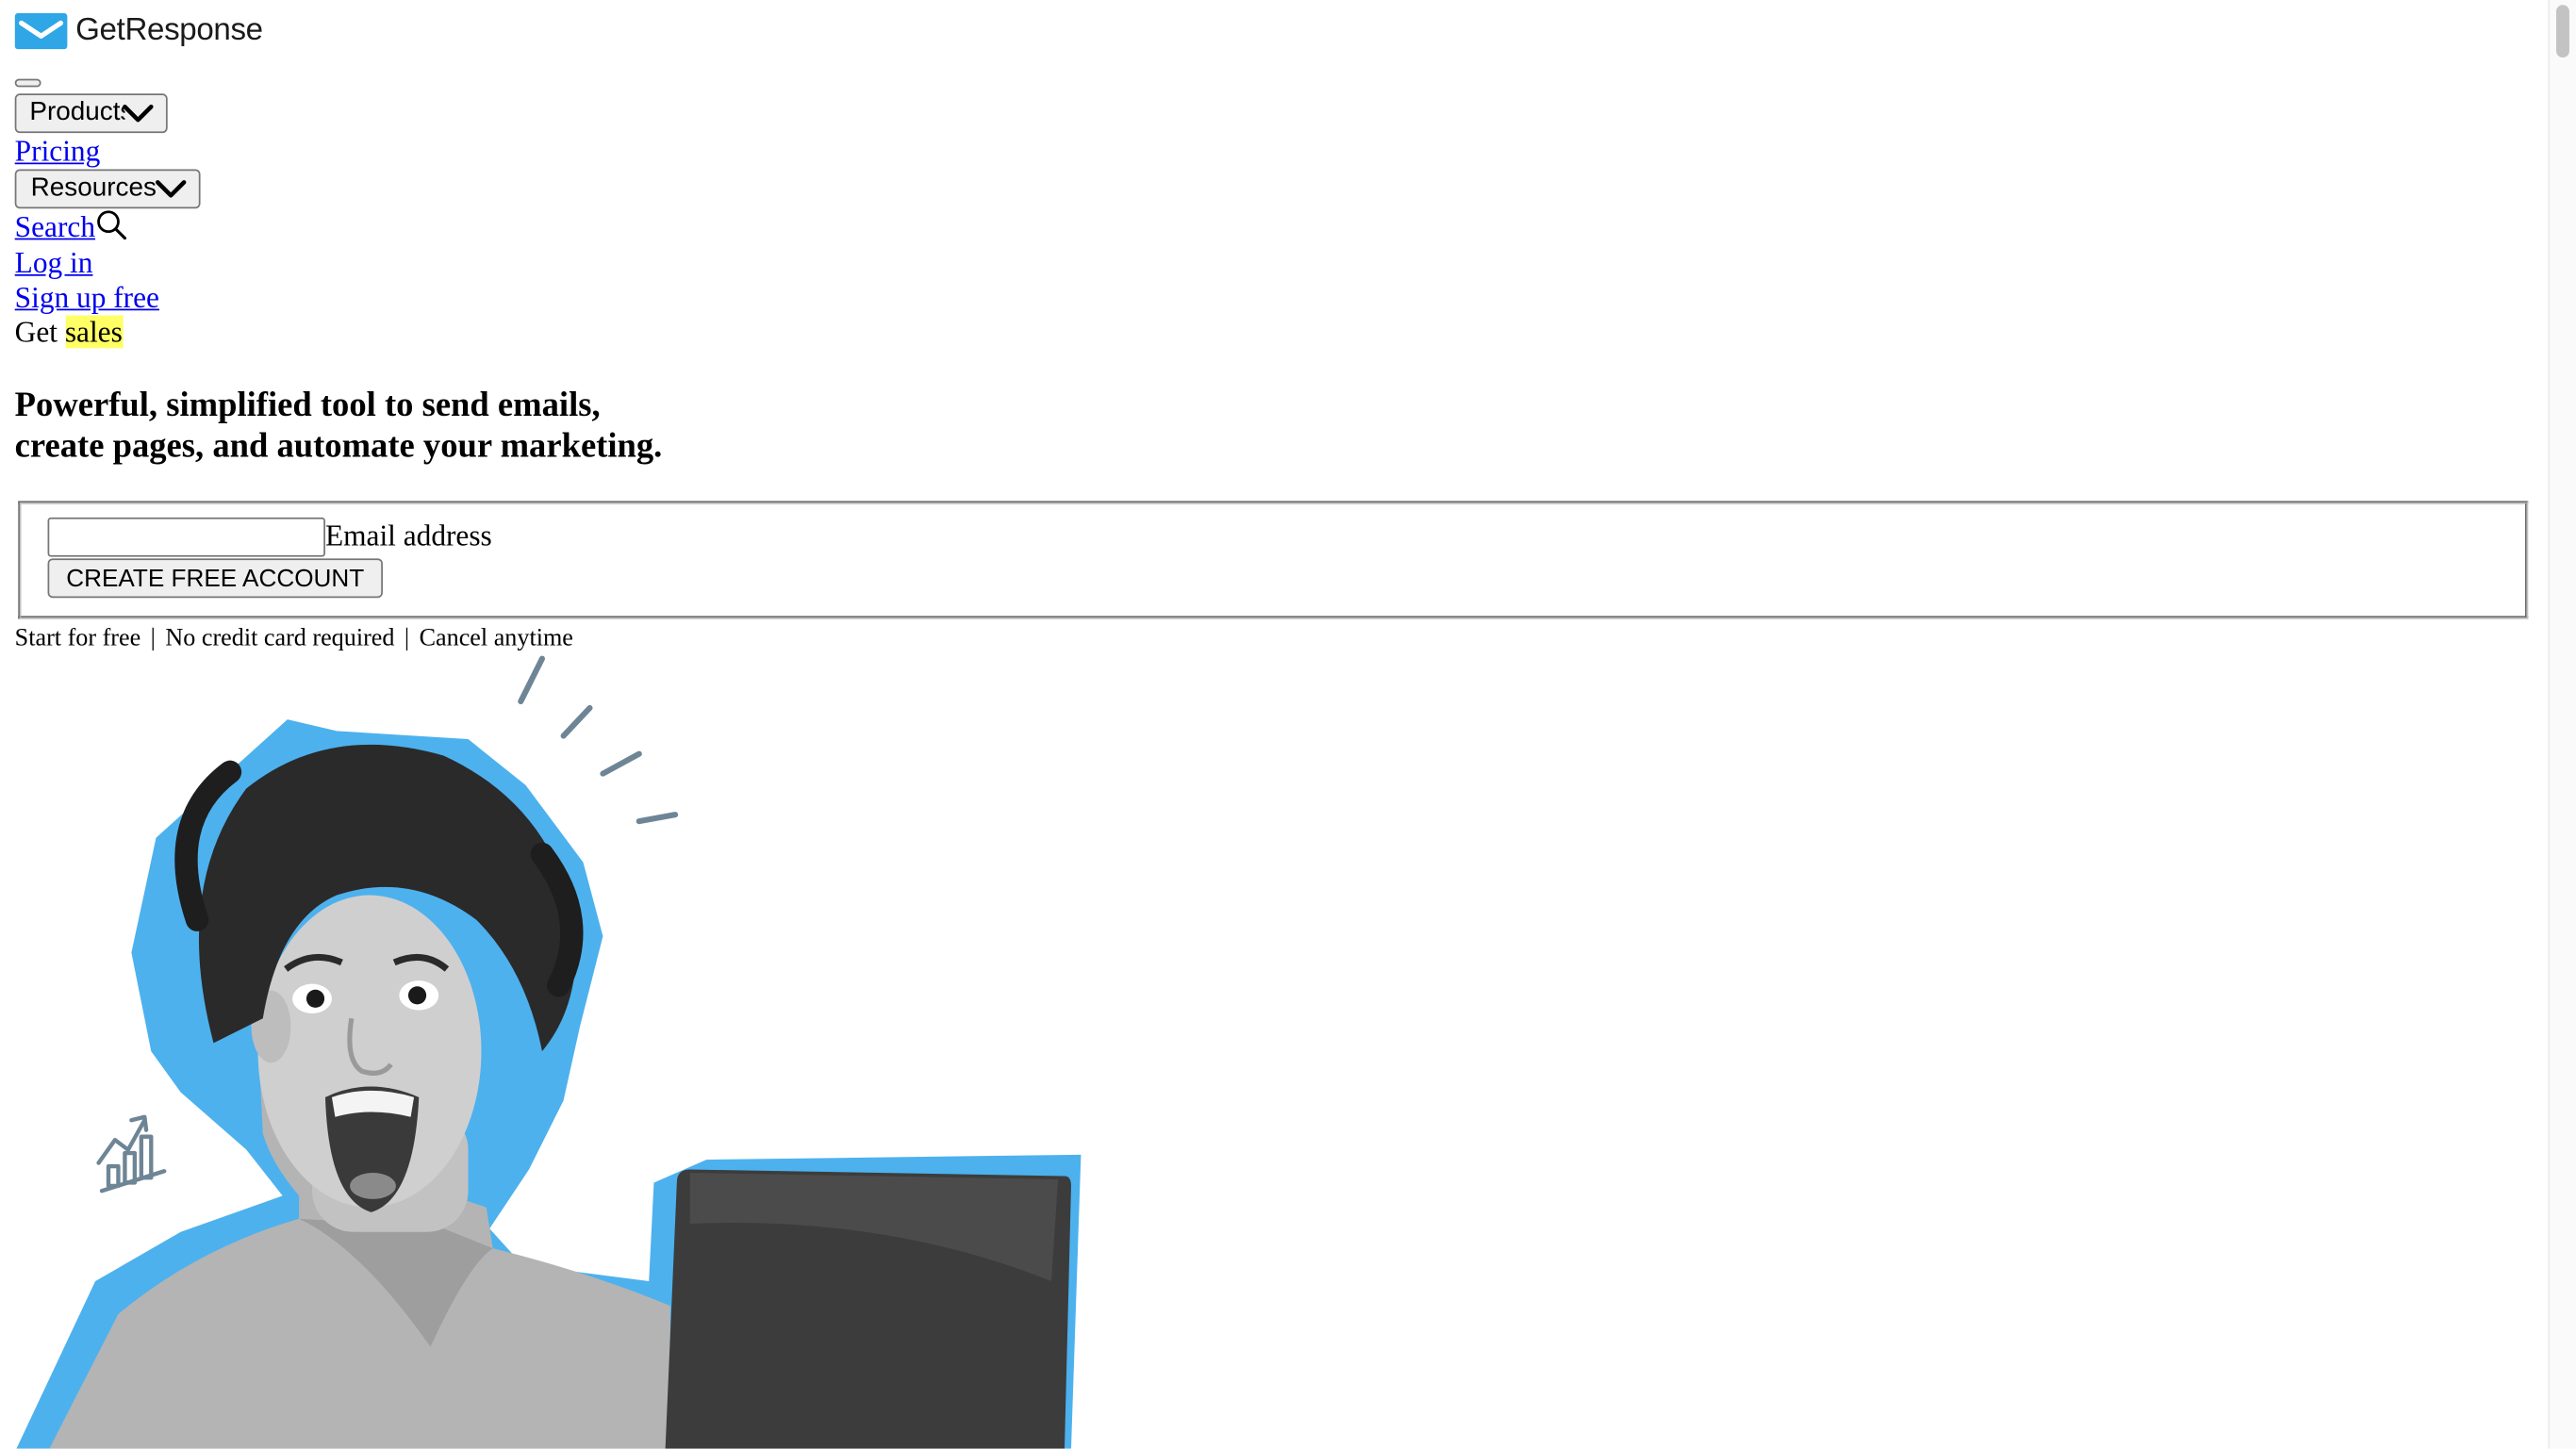 The height and width of the screenshot is (1449, 2576). What do you see at coordinates (1273, 560) in the screenshot?
I see `signup-form: Email address CREATE FREE ACCOUNT` at bounding box center [1273, 560].